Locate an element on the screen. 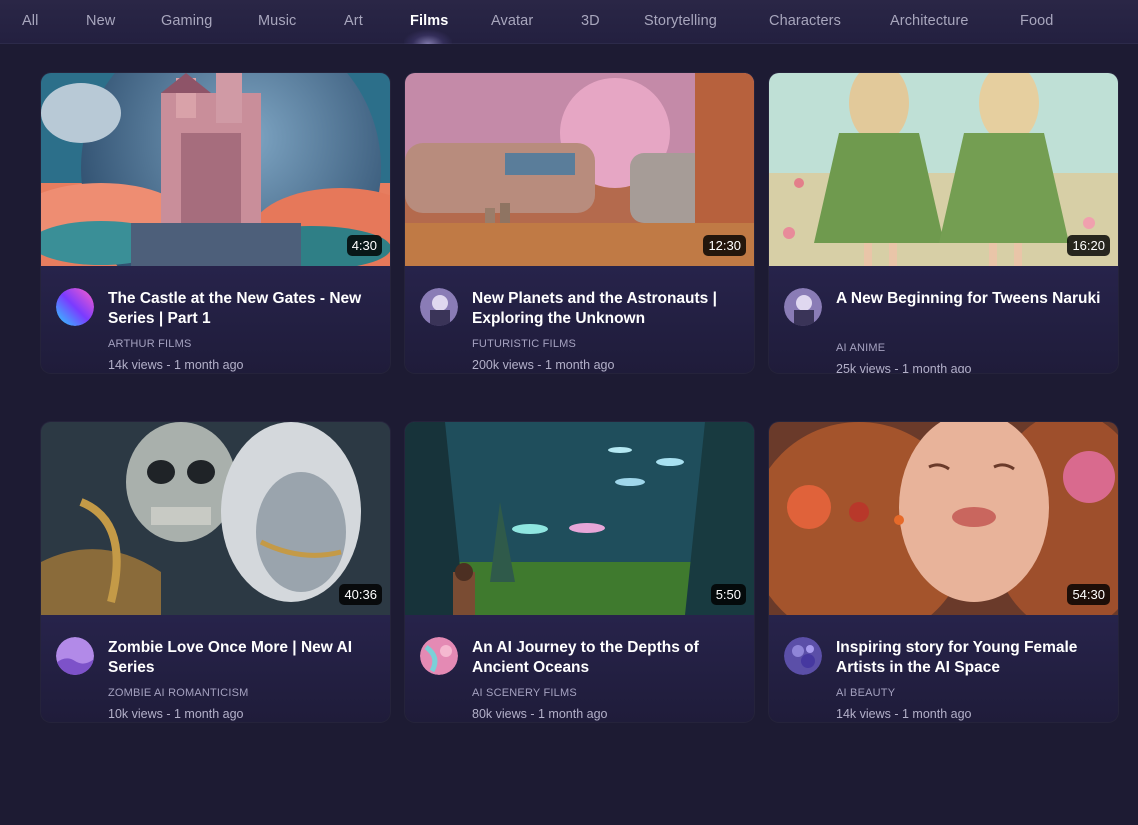 This screenshot has width=1138, height=825. channel-name: FUTURISTIC FILMS is located at coordinates (524, 344).